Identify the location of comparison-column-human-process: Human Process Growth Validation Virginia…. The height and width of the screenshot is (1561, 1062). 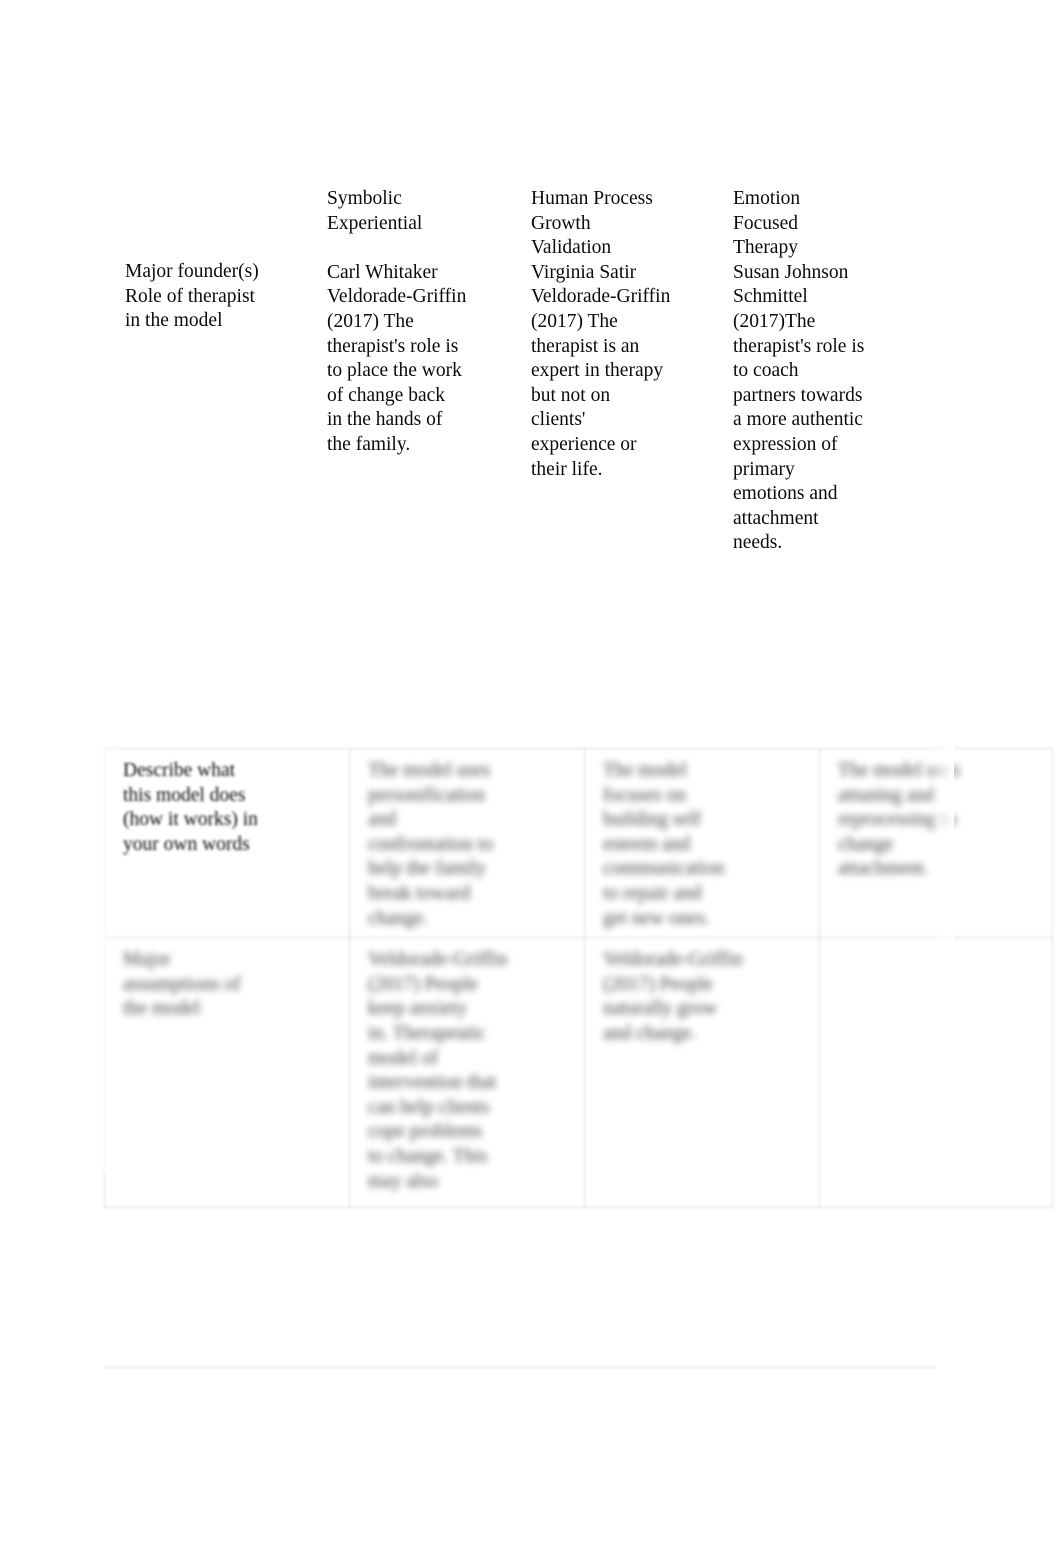
(617, 334).